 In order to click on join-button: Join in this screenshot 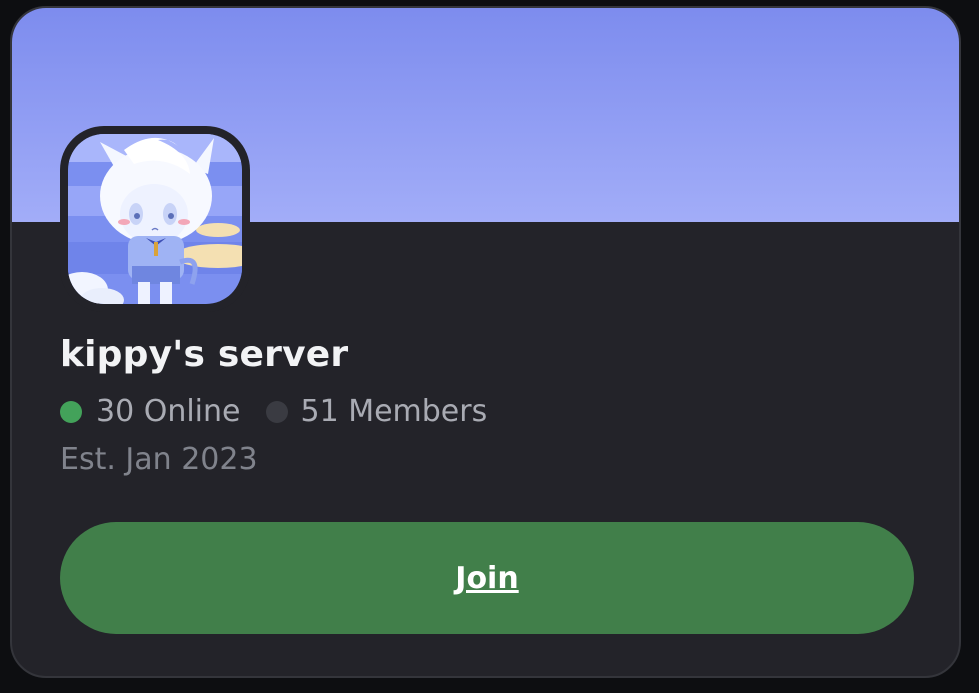, I will do `click(487, 578)`.